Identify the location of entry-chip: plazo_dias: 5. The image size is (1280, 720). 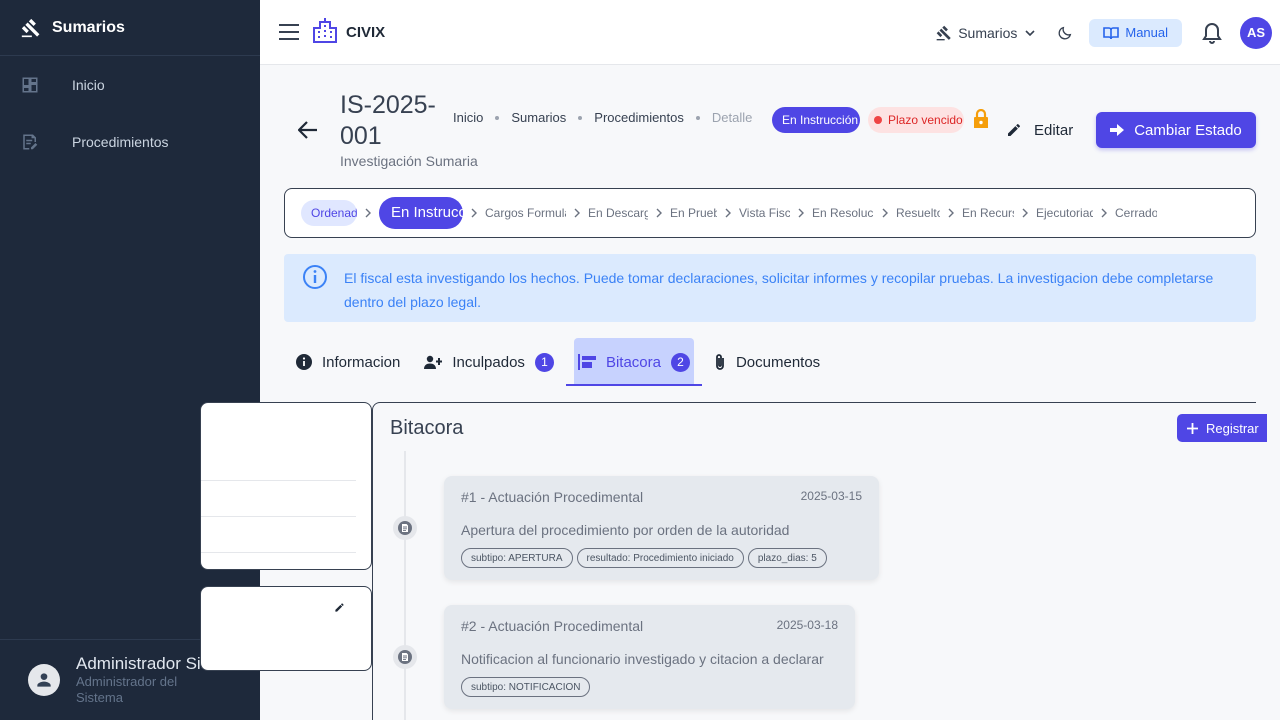
(787, 558).